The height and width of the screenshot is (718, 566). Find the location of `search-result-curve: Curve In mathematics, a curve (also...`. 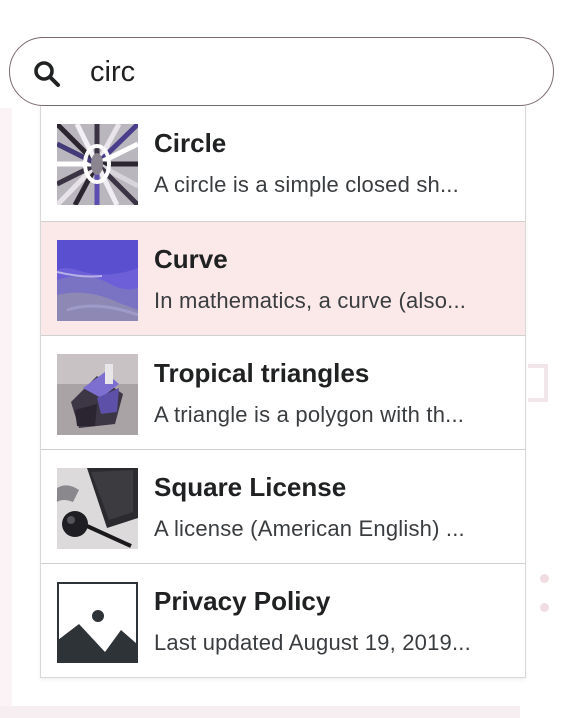

search-result-curve: Curve In mathematics, a curve (also... is located at coordinates (283, 278).